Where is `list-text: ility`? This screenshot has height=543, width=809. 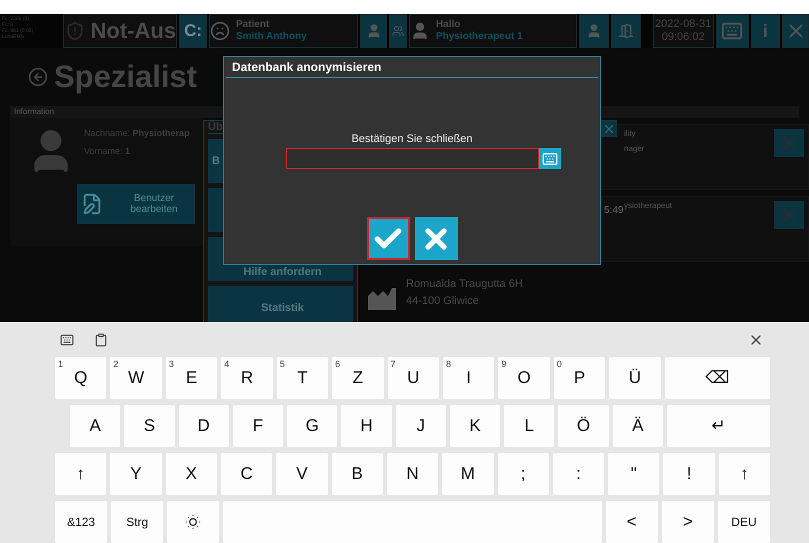
list-text: ility is located at coordinates (630, 133).